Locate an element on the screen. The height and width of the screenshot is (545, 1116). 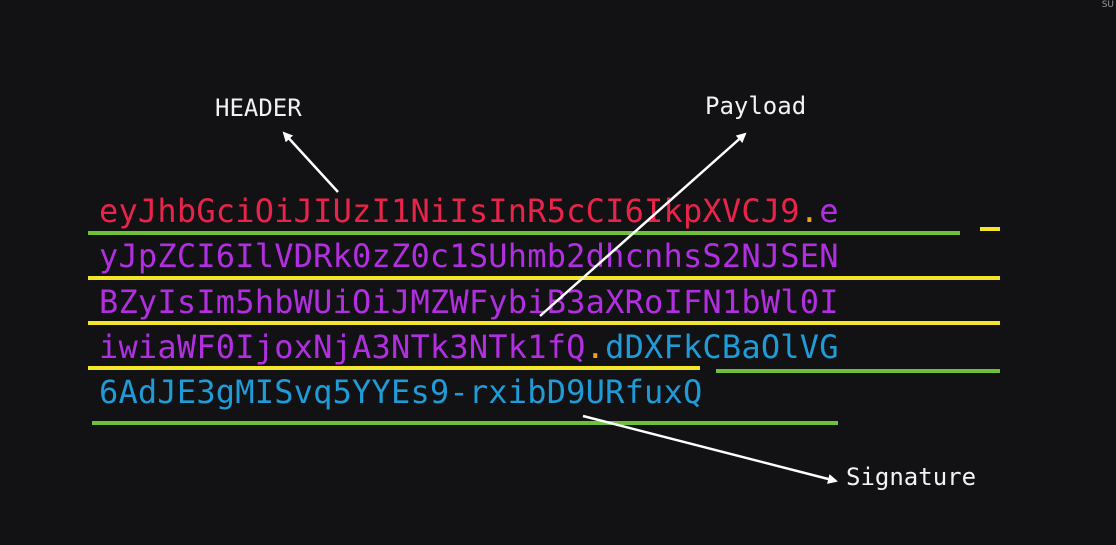
signature-arrow is located at coordinates (710, 449).